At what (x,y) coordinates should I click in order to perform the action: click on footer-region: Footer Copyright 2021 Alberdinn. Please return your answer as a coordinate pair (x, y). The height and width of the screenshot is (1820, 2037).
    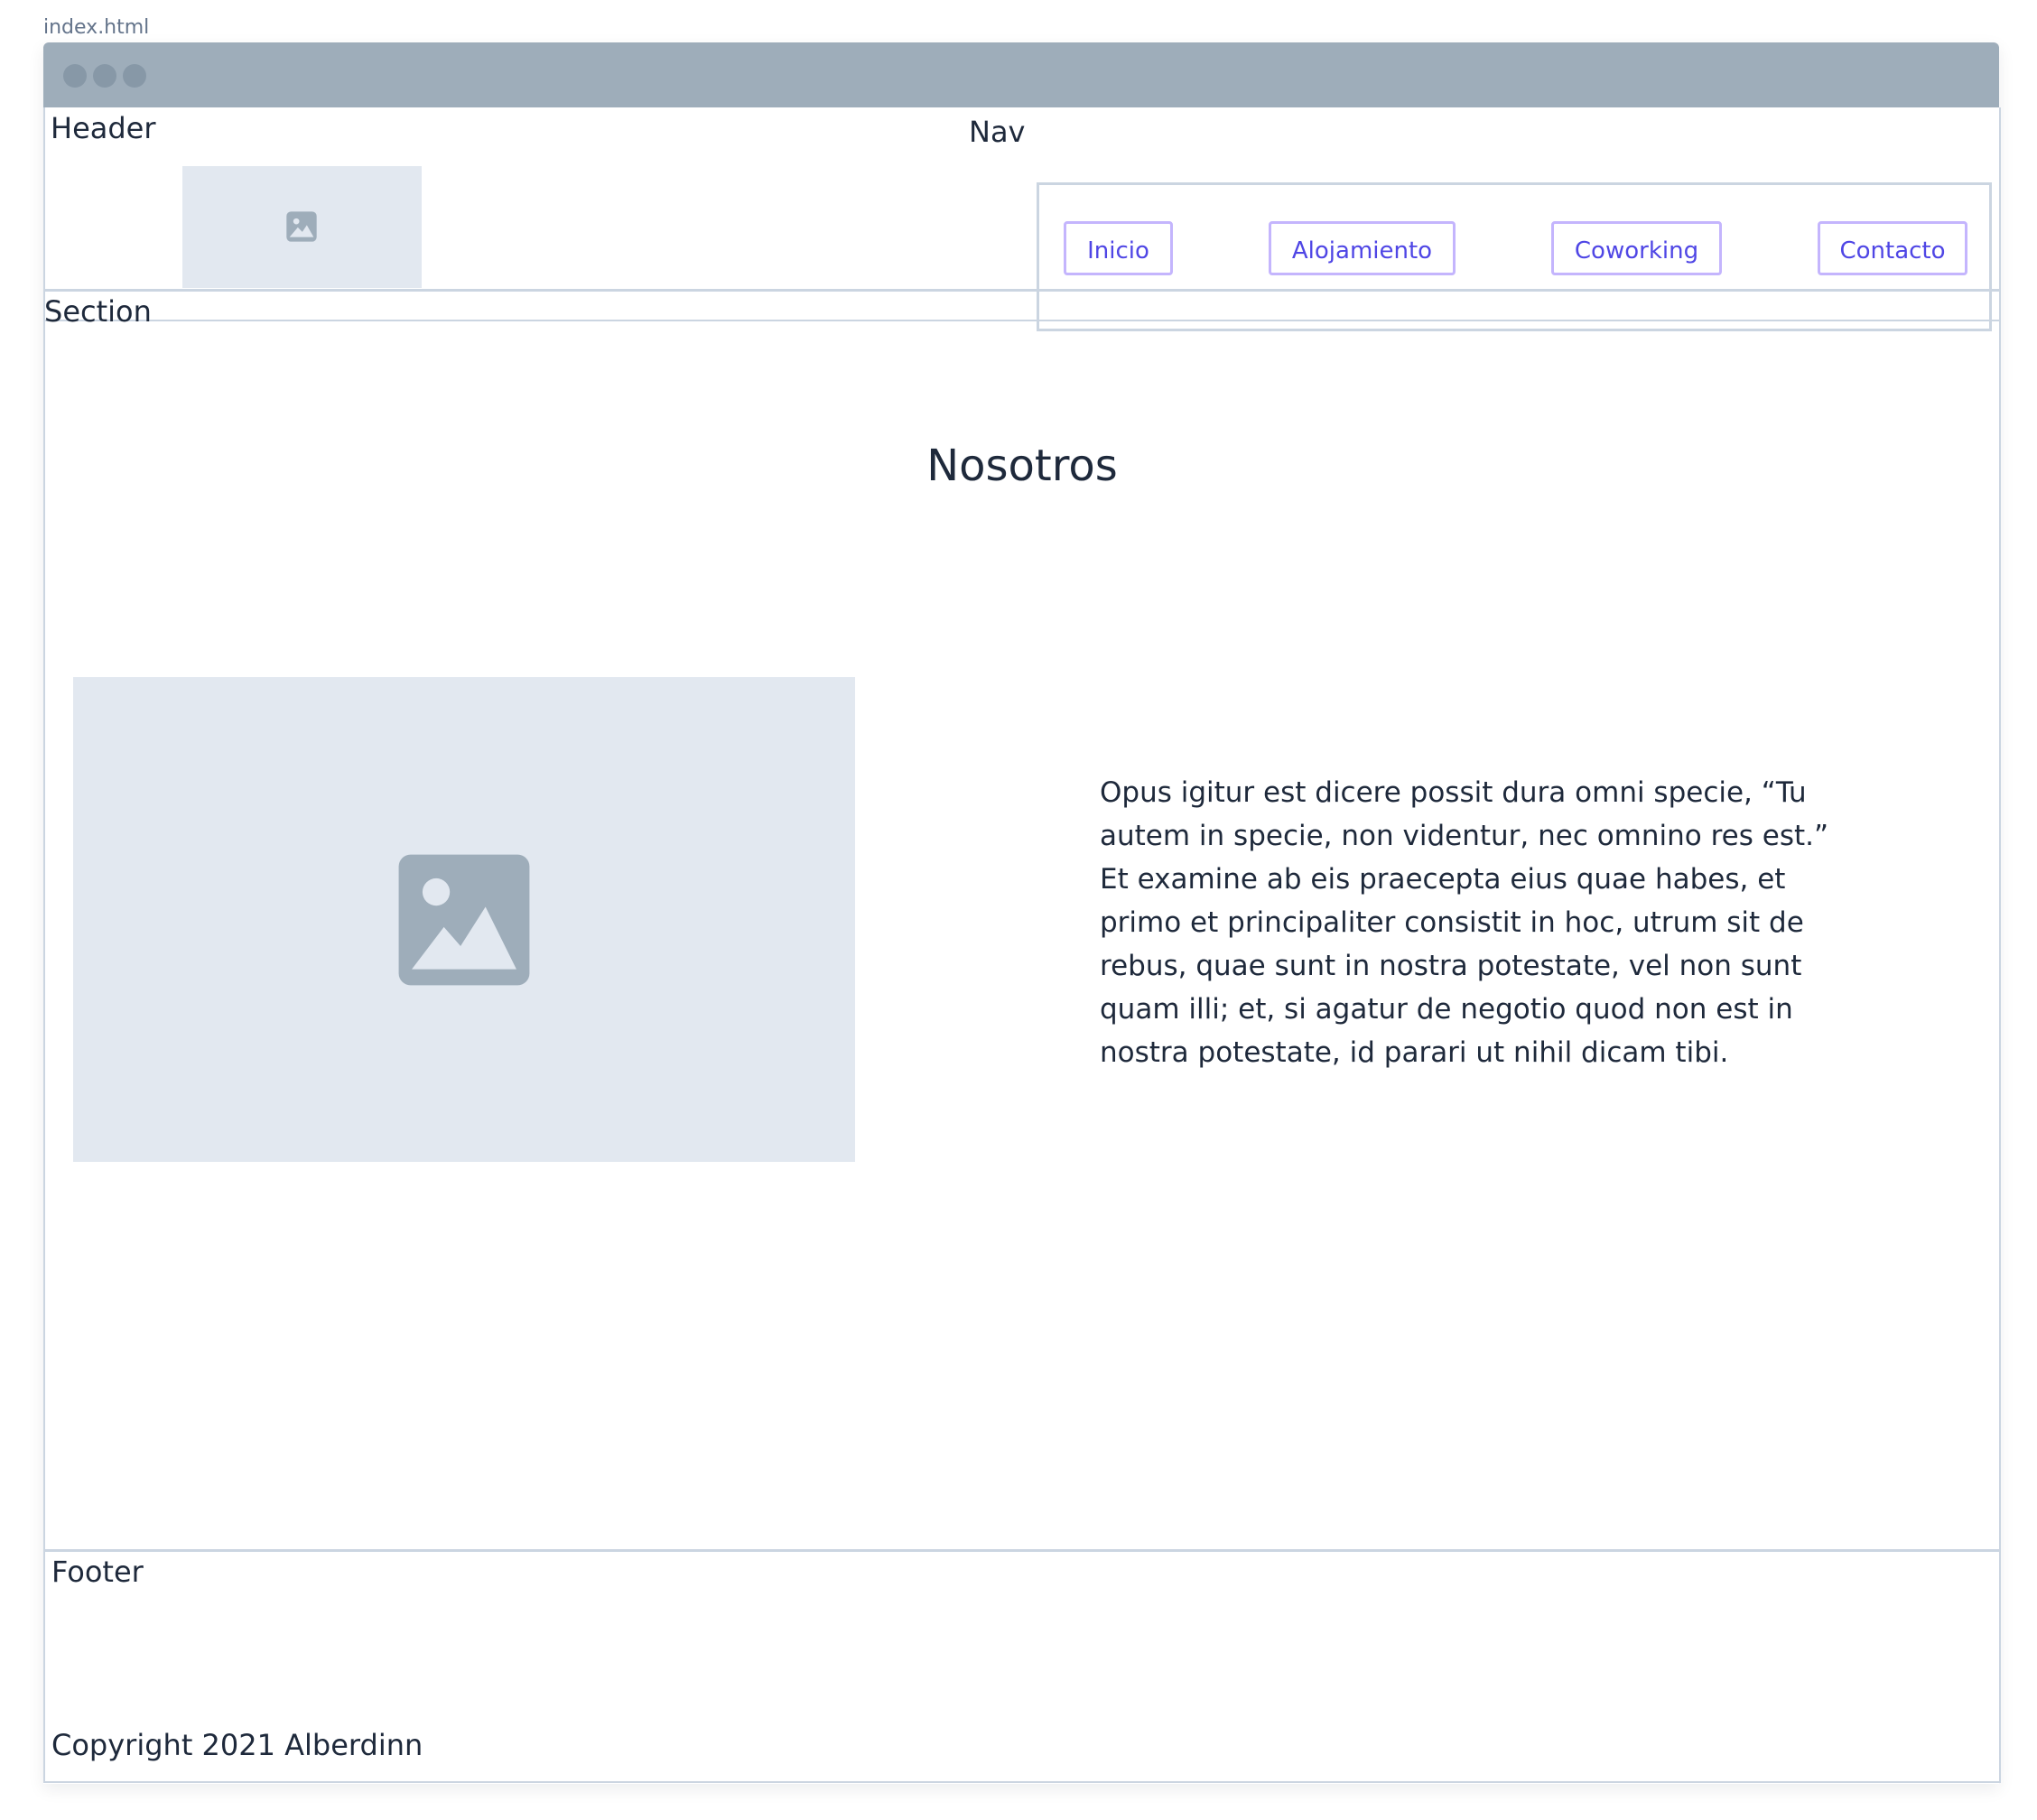
    Looking at the image, I should click on (1022, 1666).